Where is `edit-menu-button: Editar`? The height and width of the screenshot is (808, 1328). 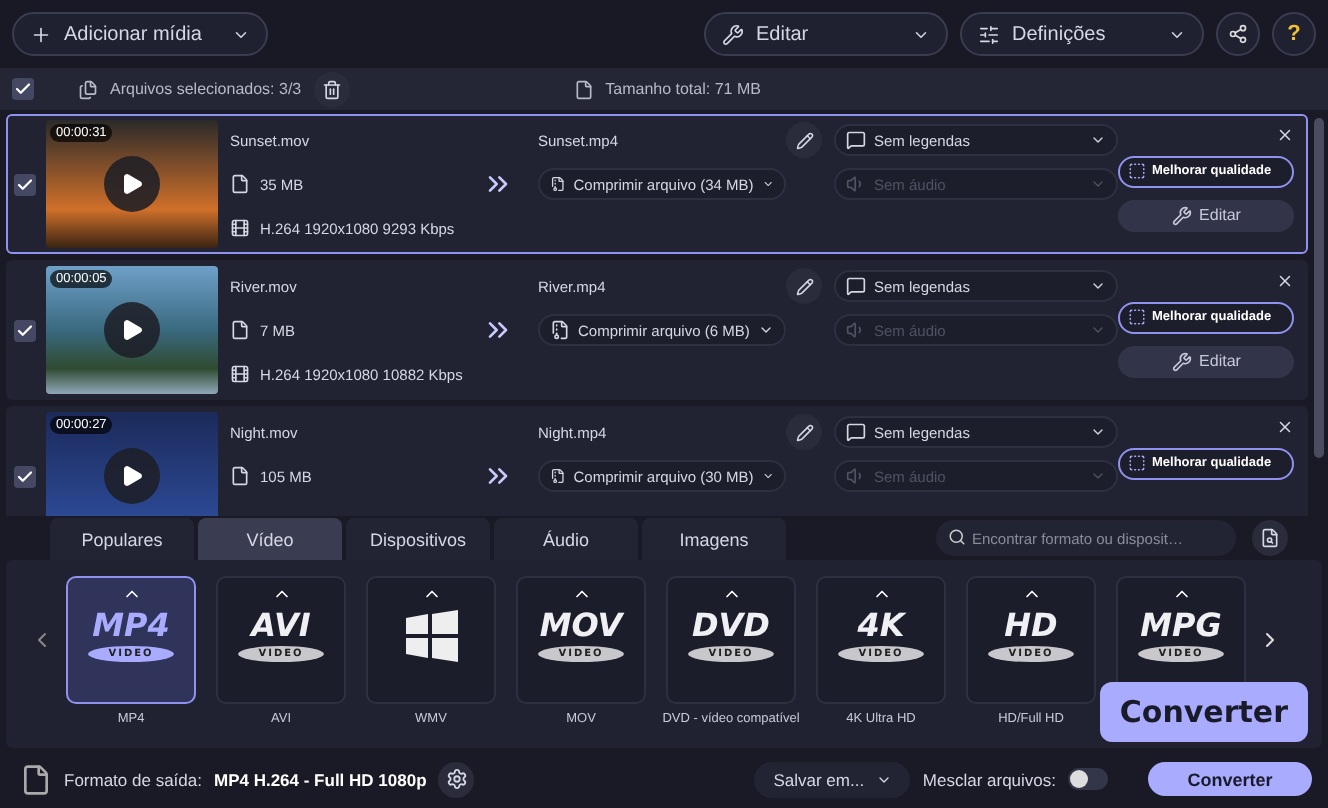
edit-menu-button: Editar is located at coordinates (826, 34).